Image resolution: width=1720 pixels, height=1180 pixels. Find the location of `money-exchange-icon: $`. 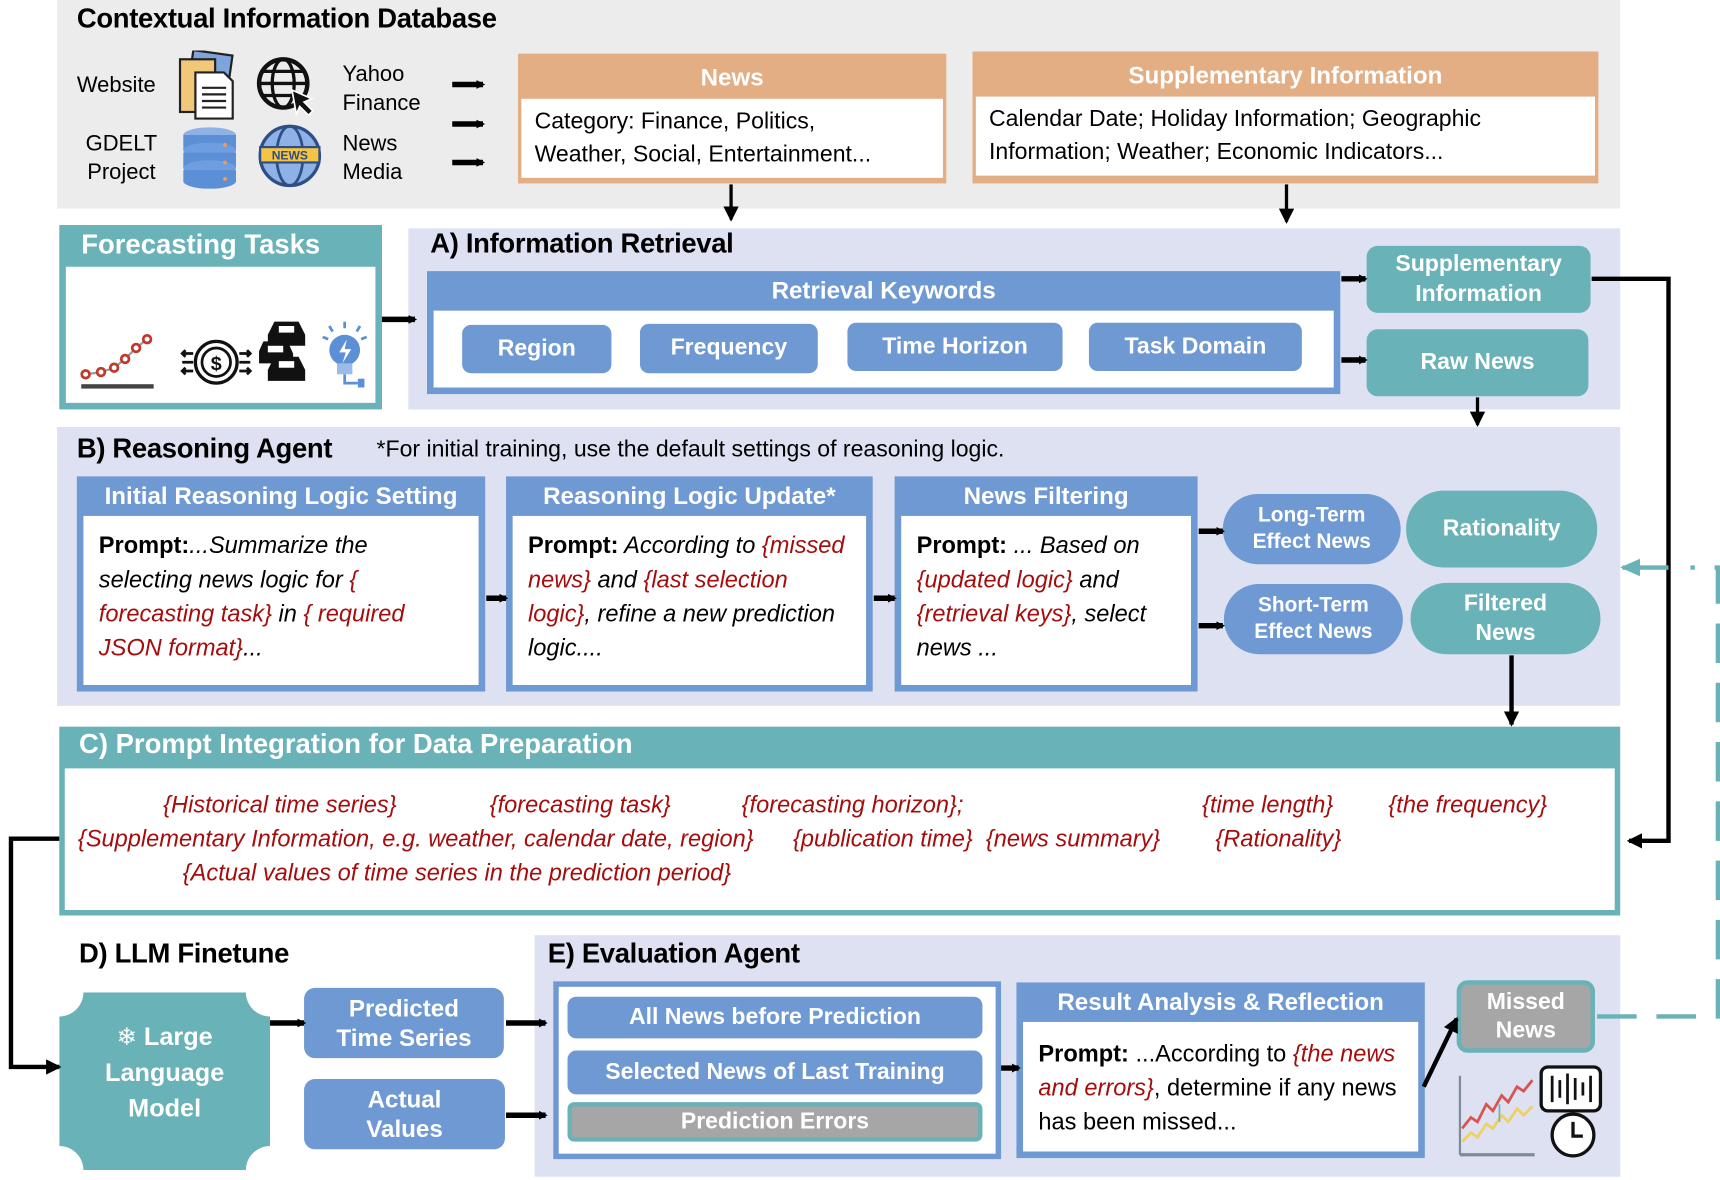

money-exchange-icon: $ is located at coordinates (216, 362).